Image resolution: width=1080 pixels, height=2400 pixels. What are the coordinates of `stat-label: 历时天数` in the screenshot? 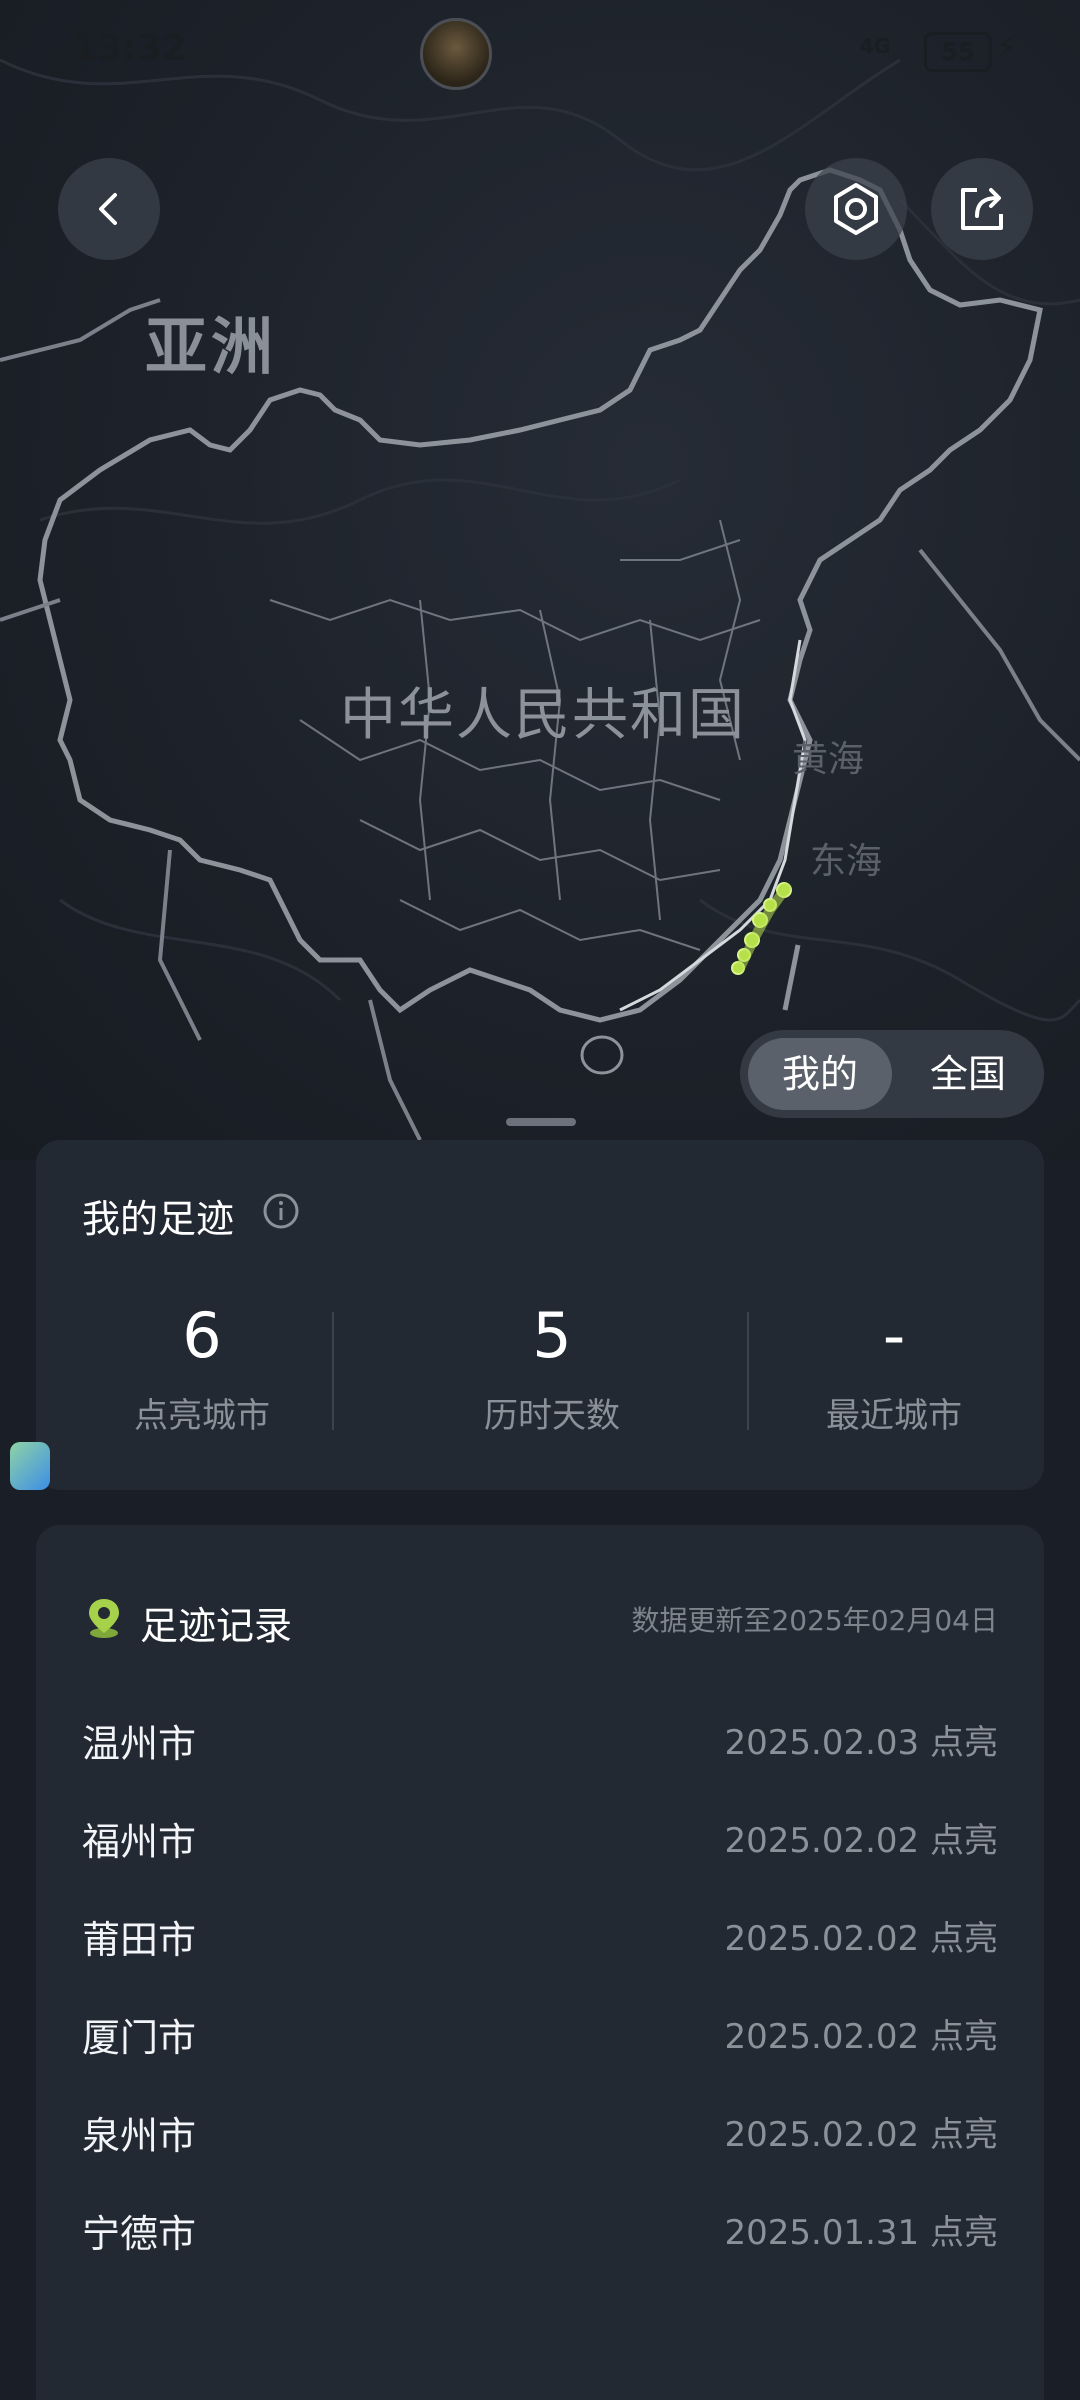 It's located at (552, 1416).